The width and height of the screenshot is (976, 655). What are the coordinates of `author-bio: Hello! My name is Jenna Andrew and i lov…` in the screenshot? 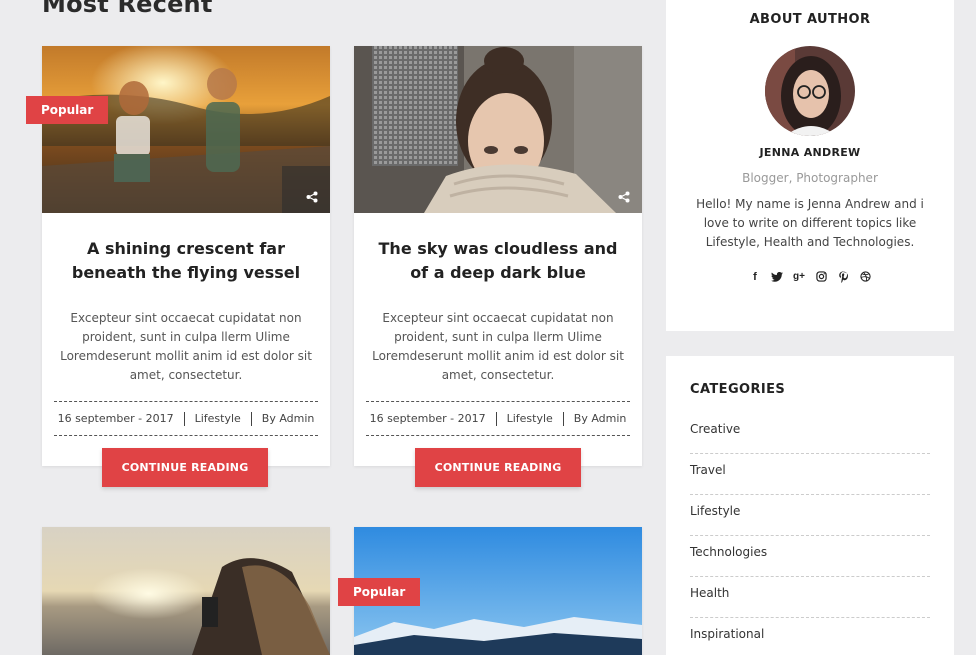 It's located at (810, 223).